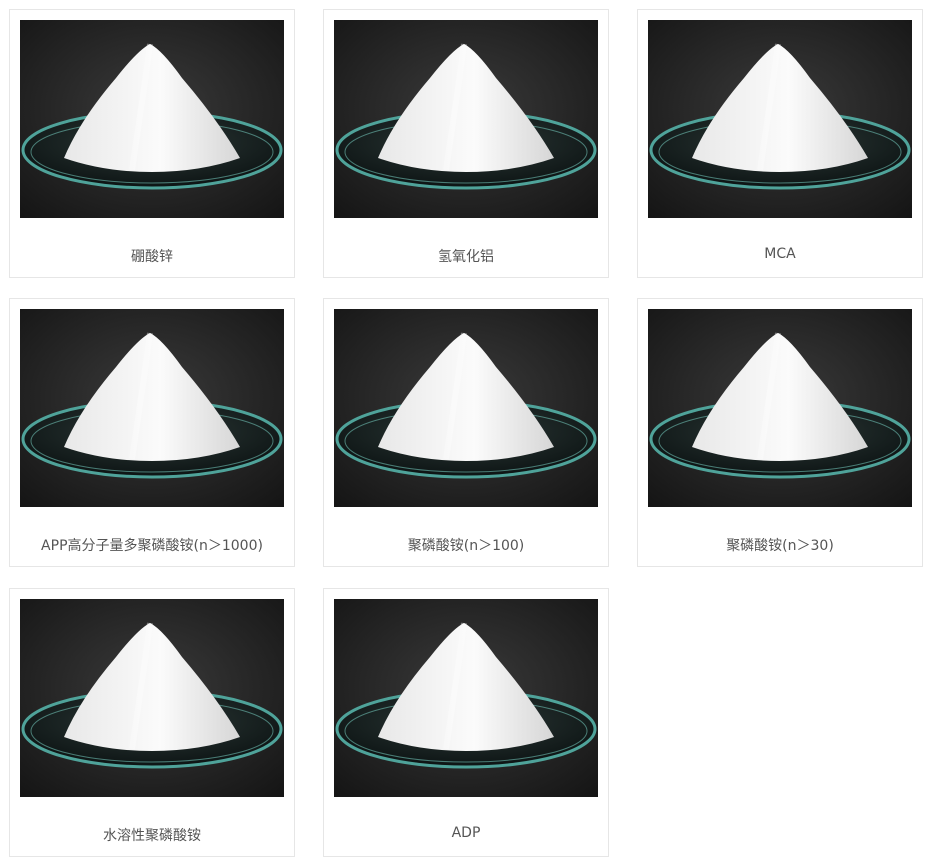 The width and height of the screenshot is (940, 864). I want to click on product-card: 聚磷酸铵(n＞100), so click(466, 432).